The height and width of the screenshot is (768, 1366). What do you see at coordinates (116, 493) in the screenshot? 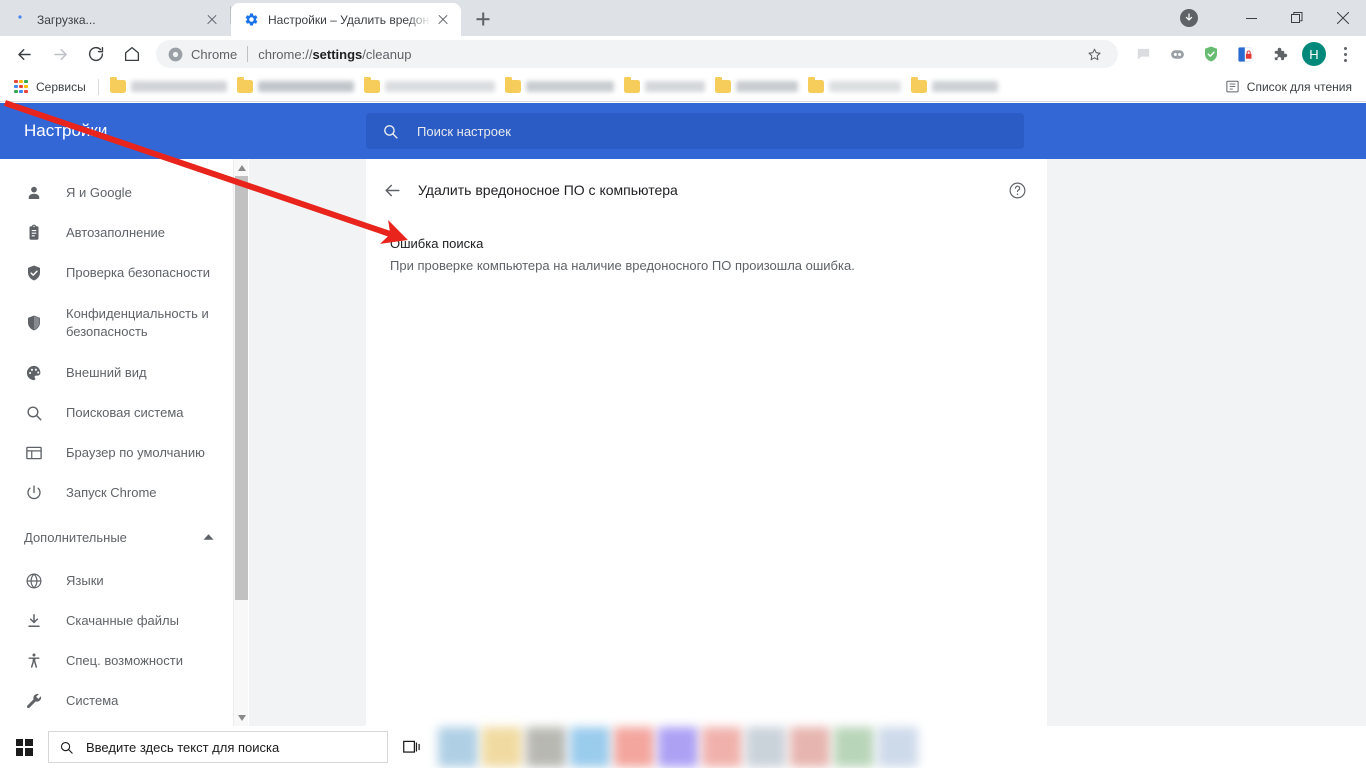
I see `sidebar-item-8: Запуск Chrome` at bounding box center [116, 493].